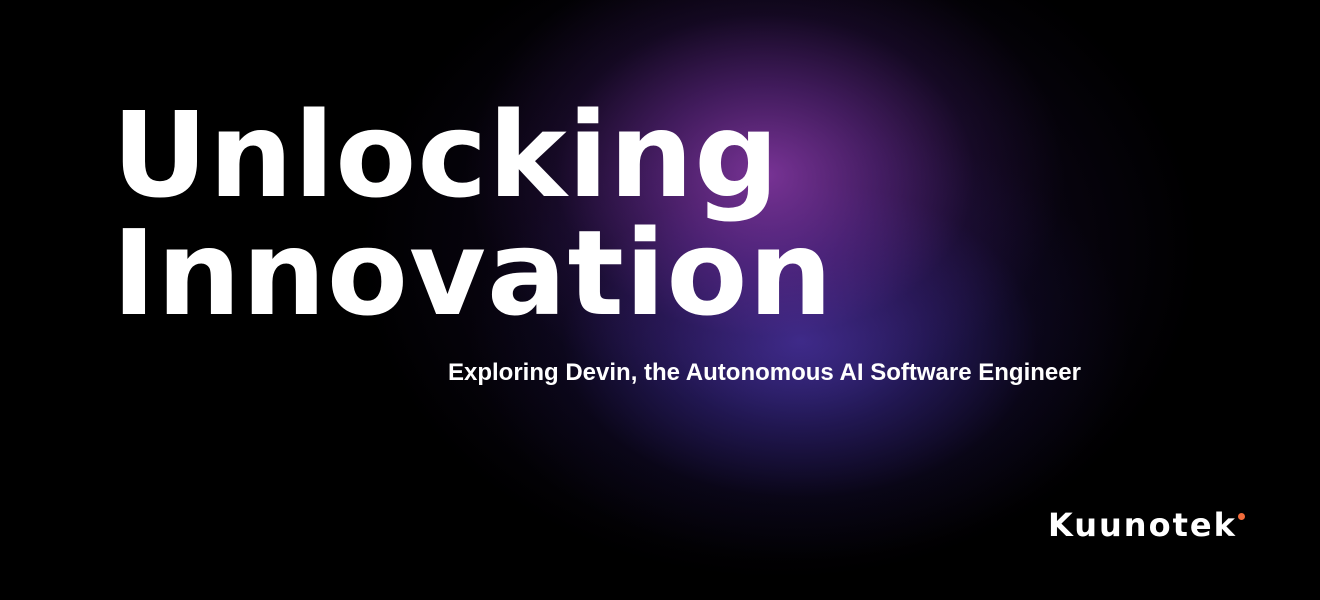 This screenshot has width=1320, height=600. Describe the element at coordinates (1241, 516) in the screenshot. I see `brand-logo-accent-dot` at that location.